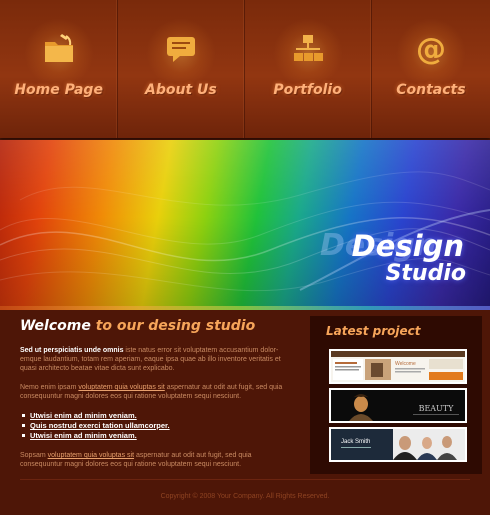 The image size is (490, 515). I want to click on nav-label-home: Home Page, so click(58, 90).